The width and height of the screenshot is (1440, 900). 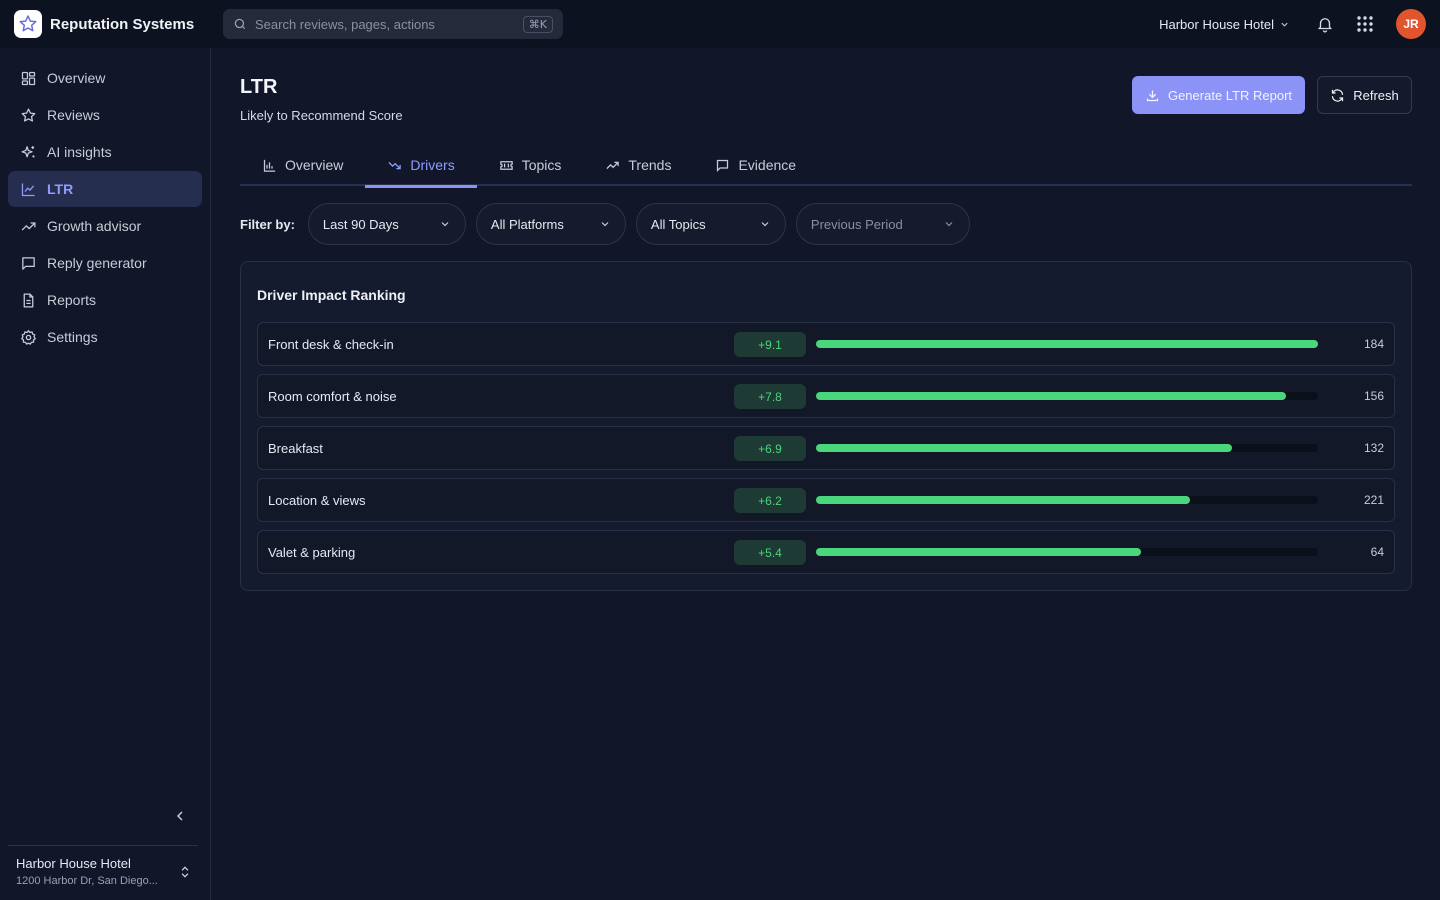 I want to click on platform-select-value: All Platforms, so click(x=527, y=224).